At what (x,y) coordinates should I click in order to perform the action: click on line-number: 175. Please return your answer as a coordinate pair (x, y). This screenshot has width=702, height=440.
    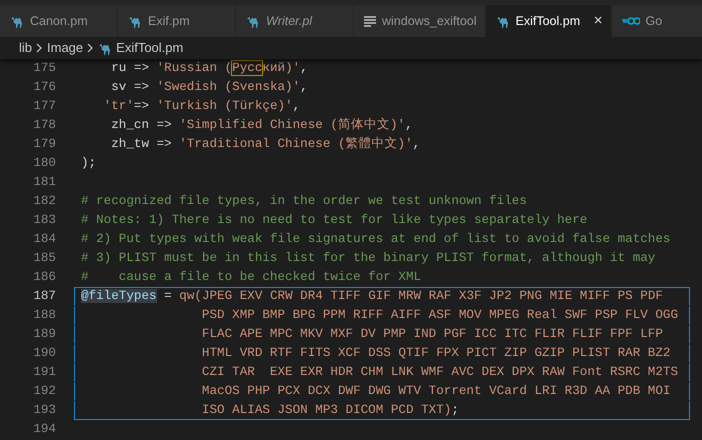
    Looking at the image, I should click on (44, 68).